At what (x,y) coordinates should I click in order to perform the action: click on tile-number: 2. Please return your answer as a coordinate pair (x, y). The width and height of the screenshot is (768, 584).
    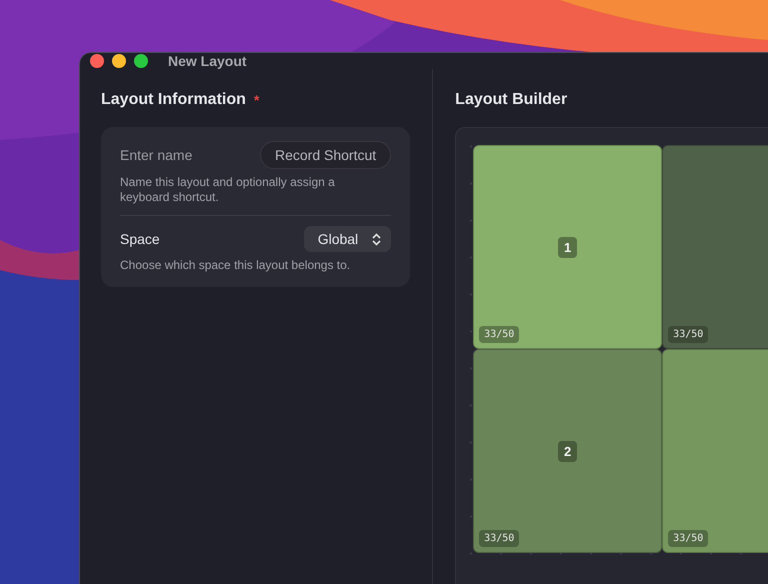
    Looking at the image, I should click on (568, 451).